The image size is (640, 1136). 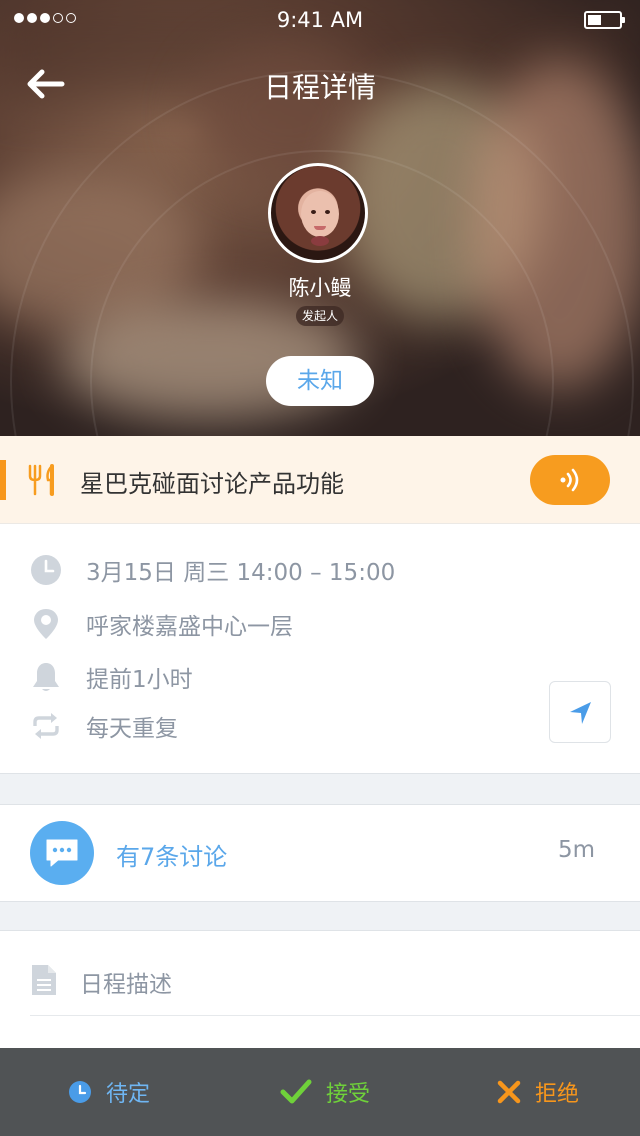 What do you see at coordinates (46, 677) in the screenshot?
I see `bell-icon` at bounding box center [46, 677].